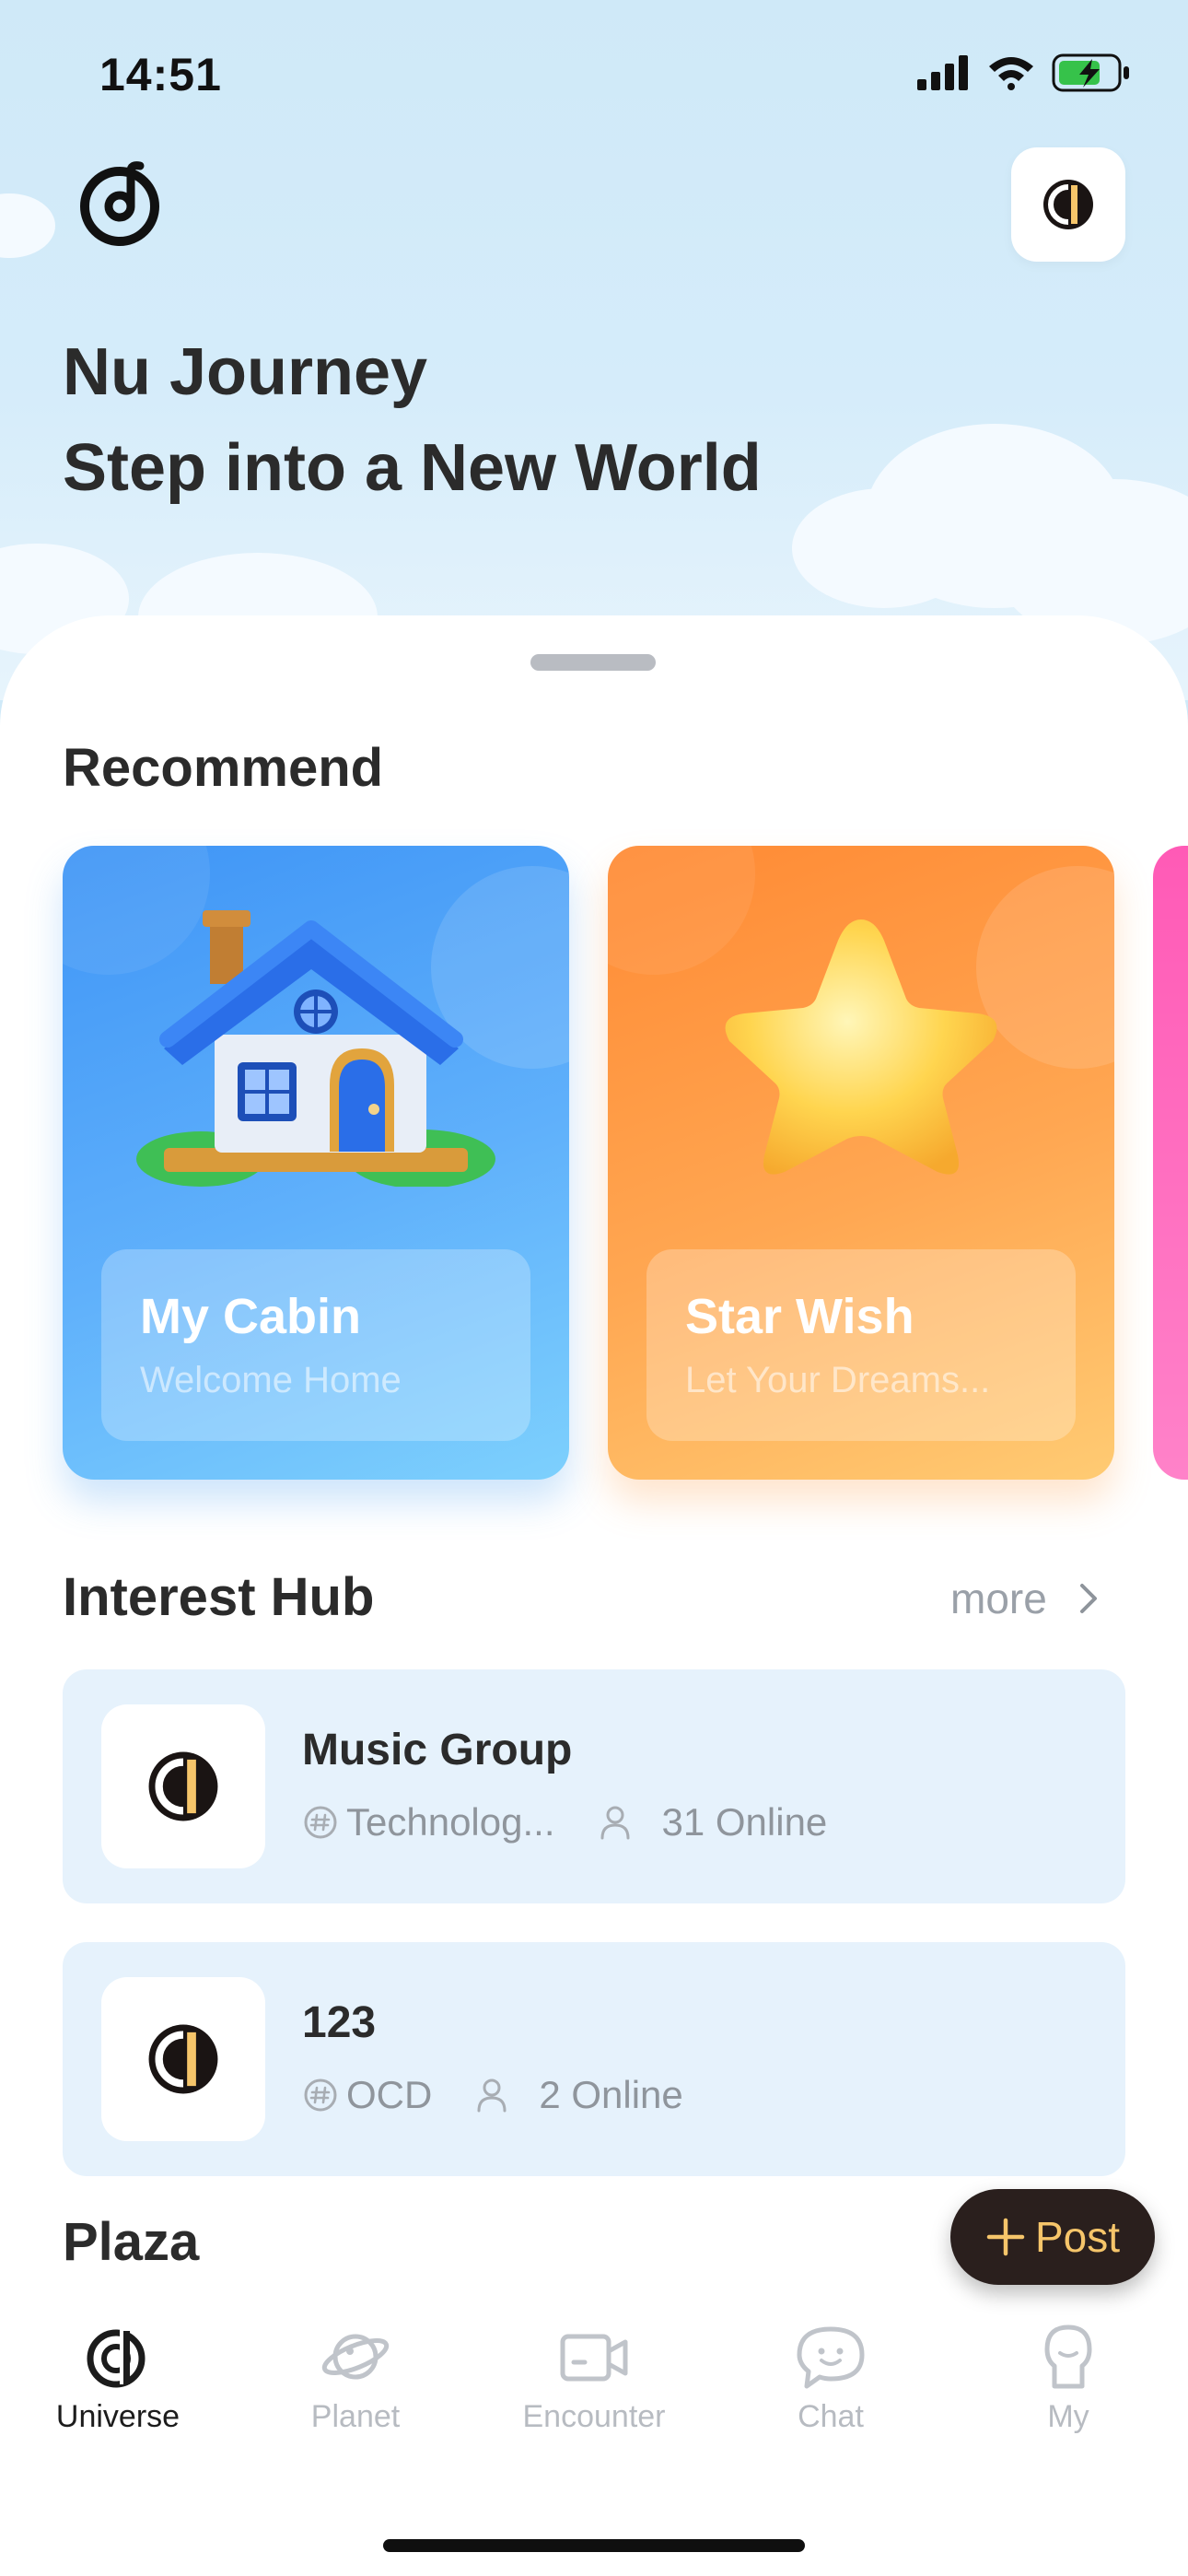 This screenshot has height=2576, width=1188. What do you see at coordinates (593, 662) in the screenshot?
I see `sheet-grabber` at bounding box center [593, 662].